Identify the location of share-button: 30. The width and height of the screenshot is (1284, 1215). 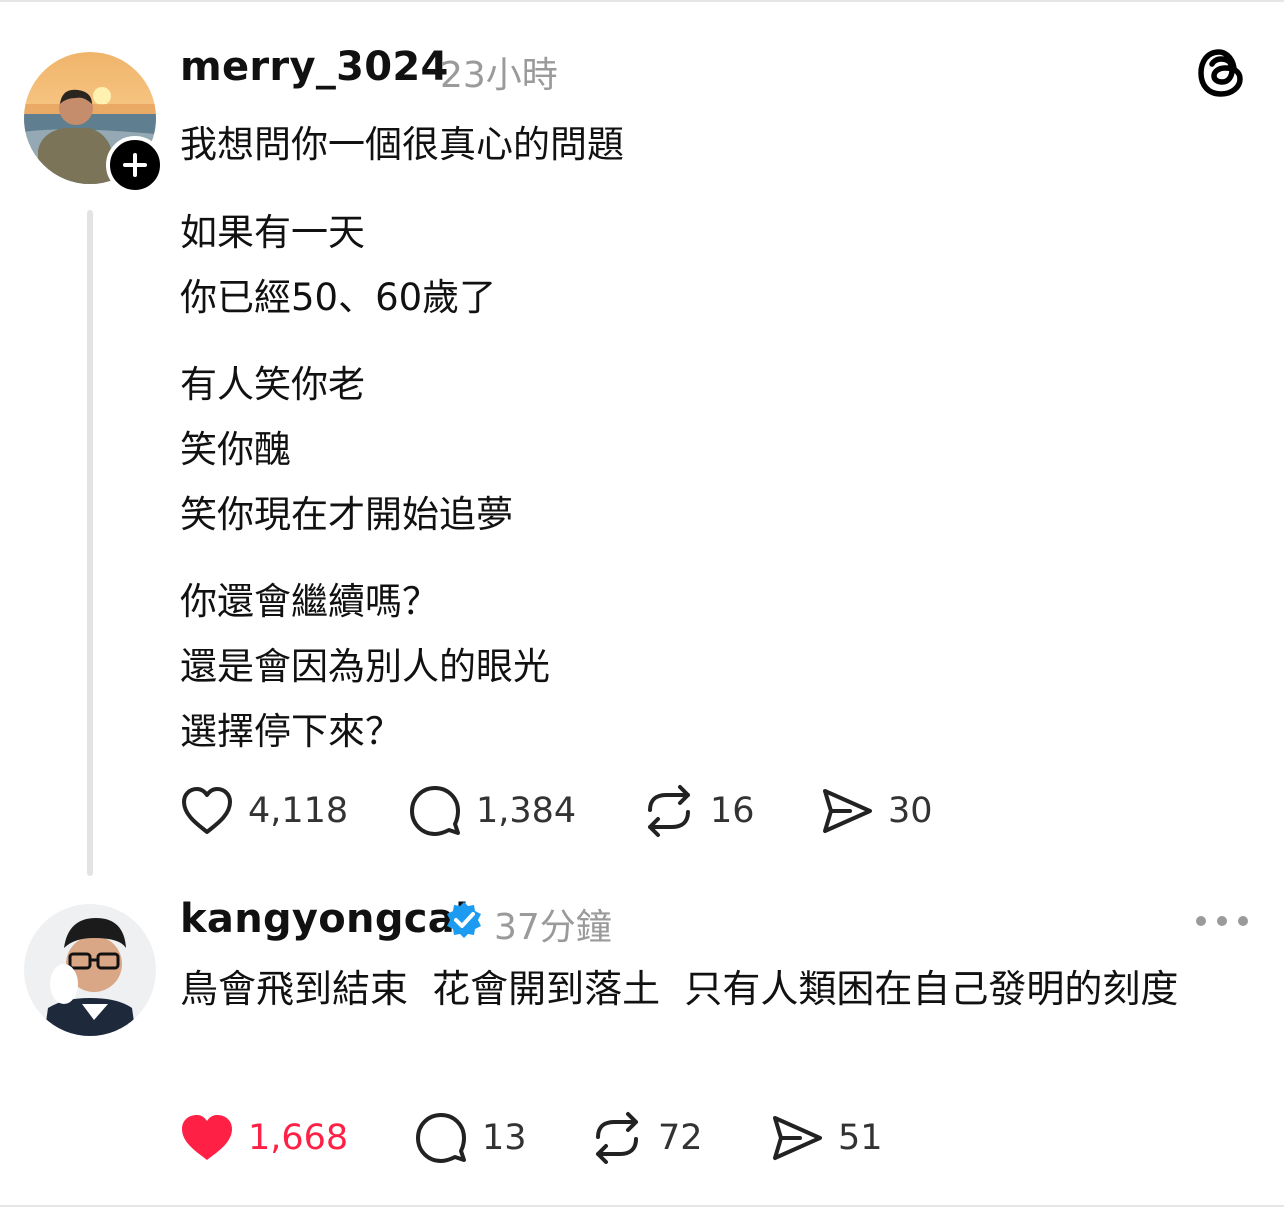
(876, 811).